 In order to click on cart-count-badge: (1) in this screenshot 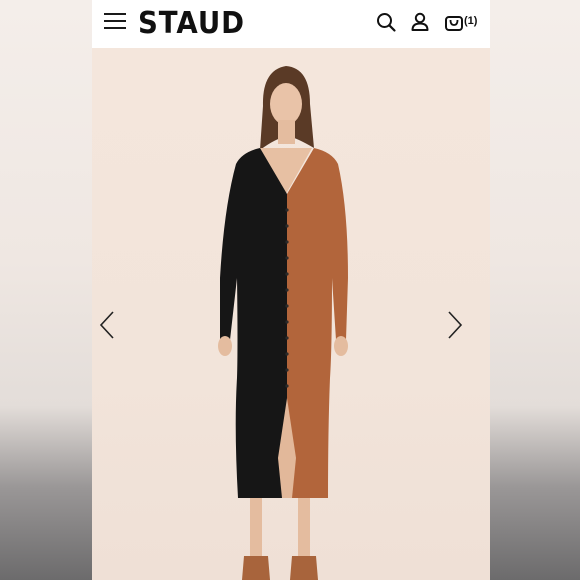, I will do `click(470, 21)`.